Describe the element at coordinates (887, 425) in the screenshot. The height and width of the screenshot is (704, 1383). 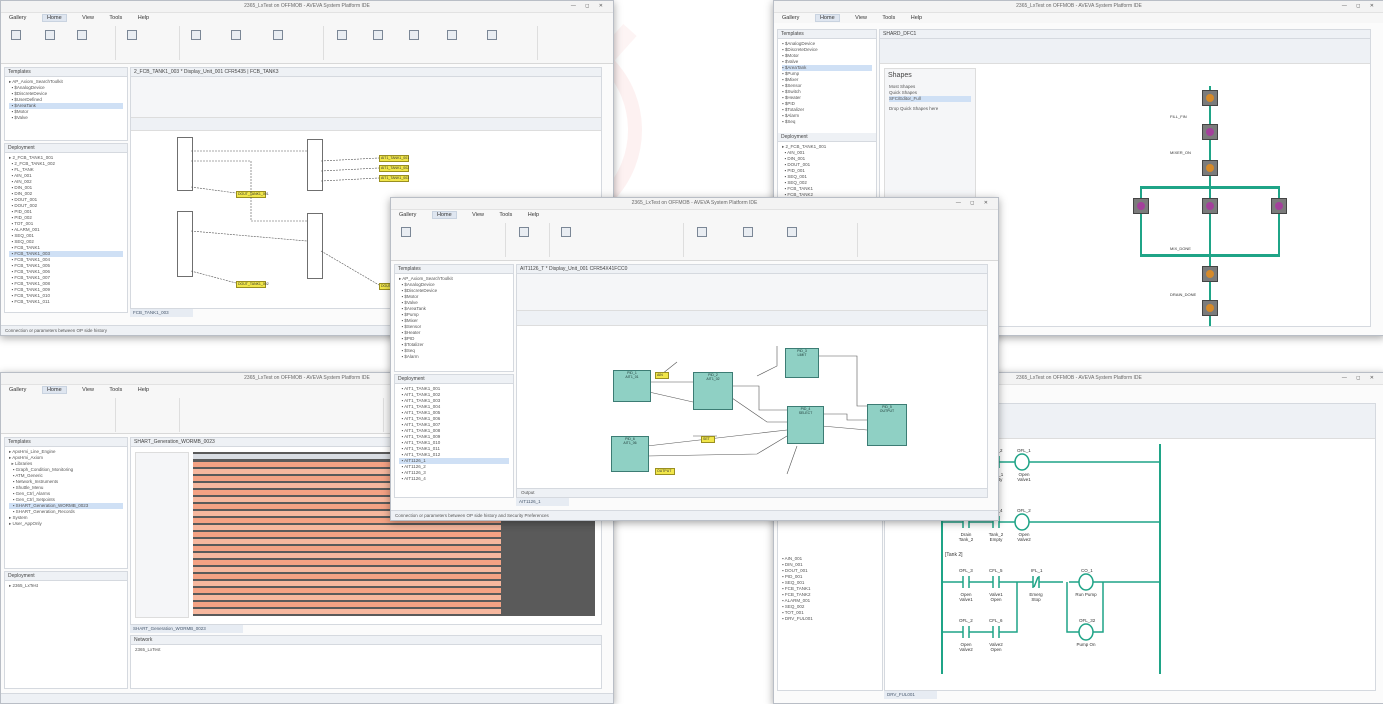
I see `fbd-block: PID_5 OUTPUT` at that location.